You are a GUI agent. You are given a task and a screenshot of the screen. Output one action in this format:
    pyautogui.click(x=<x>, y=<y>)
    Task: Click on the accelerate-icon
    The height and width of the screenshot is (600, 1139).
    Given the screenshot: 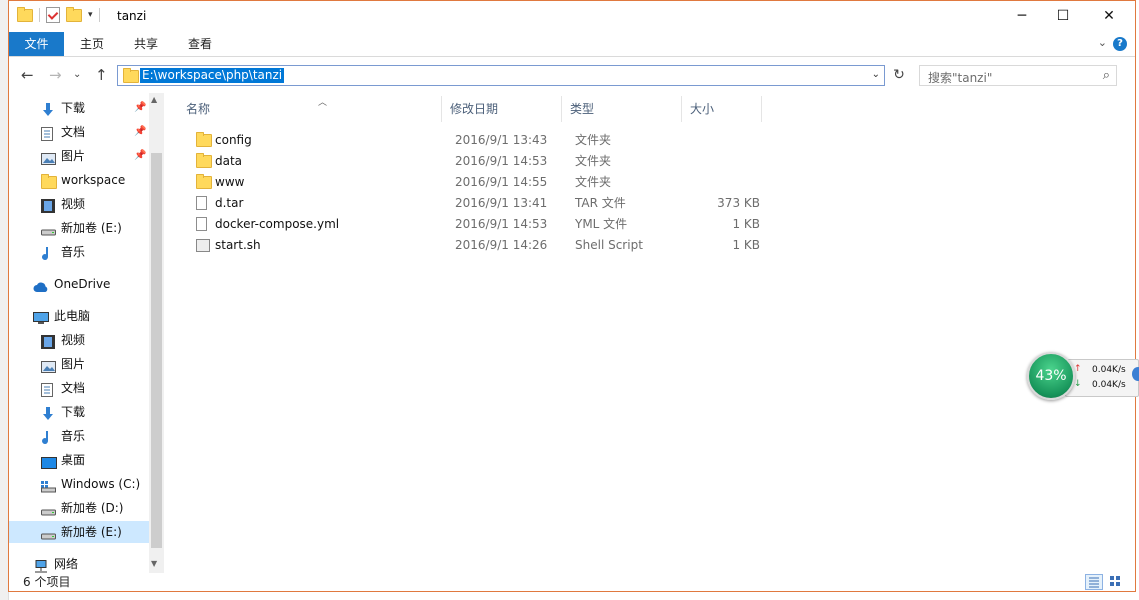 What is the action you would take?
    pyautogui.click(x=1135, y=374)
    